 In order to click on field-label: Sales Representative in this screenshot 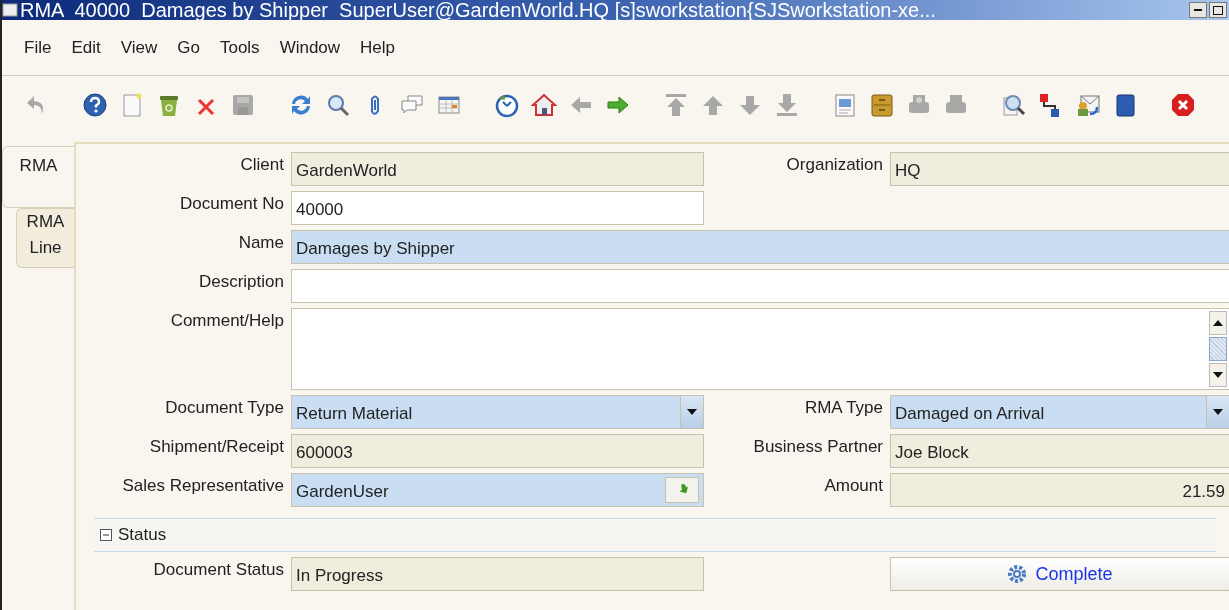, I will do `click(202, 485)`.